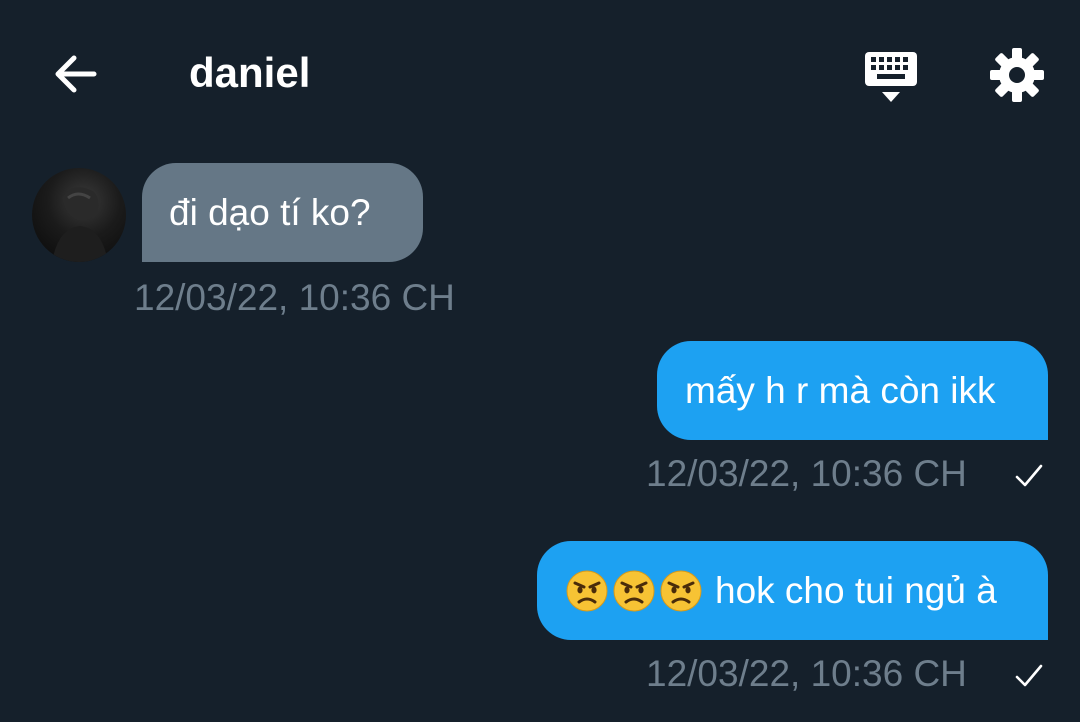  I want to click on message-bubble-outgoing: hok cho tui ngủ à, so click(792, 590).